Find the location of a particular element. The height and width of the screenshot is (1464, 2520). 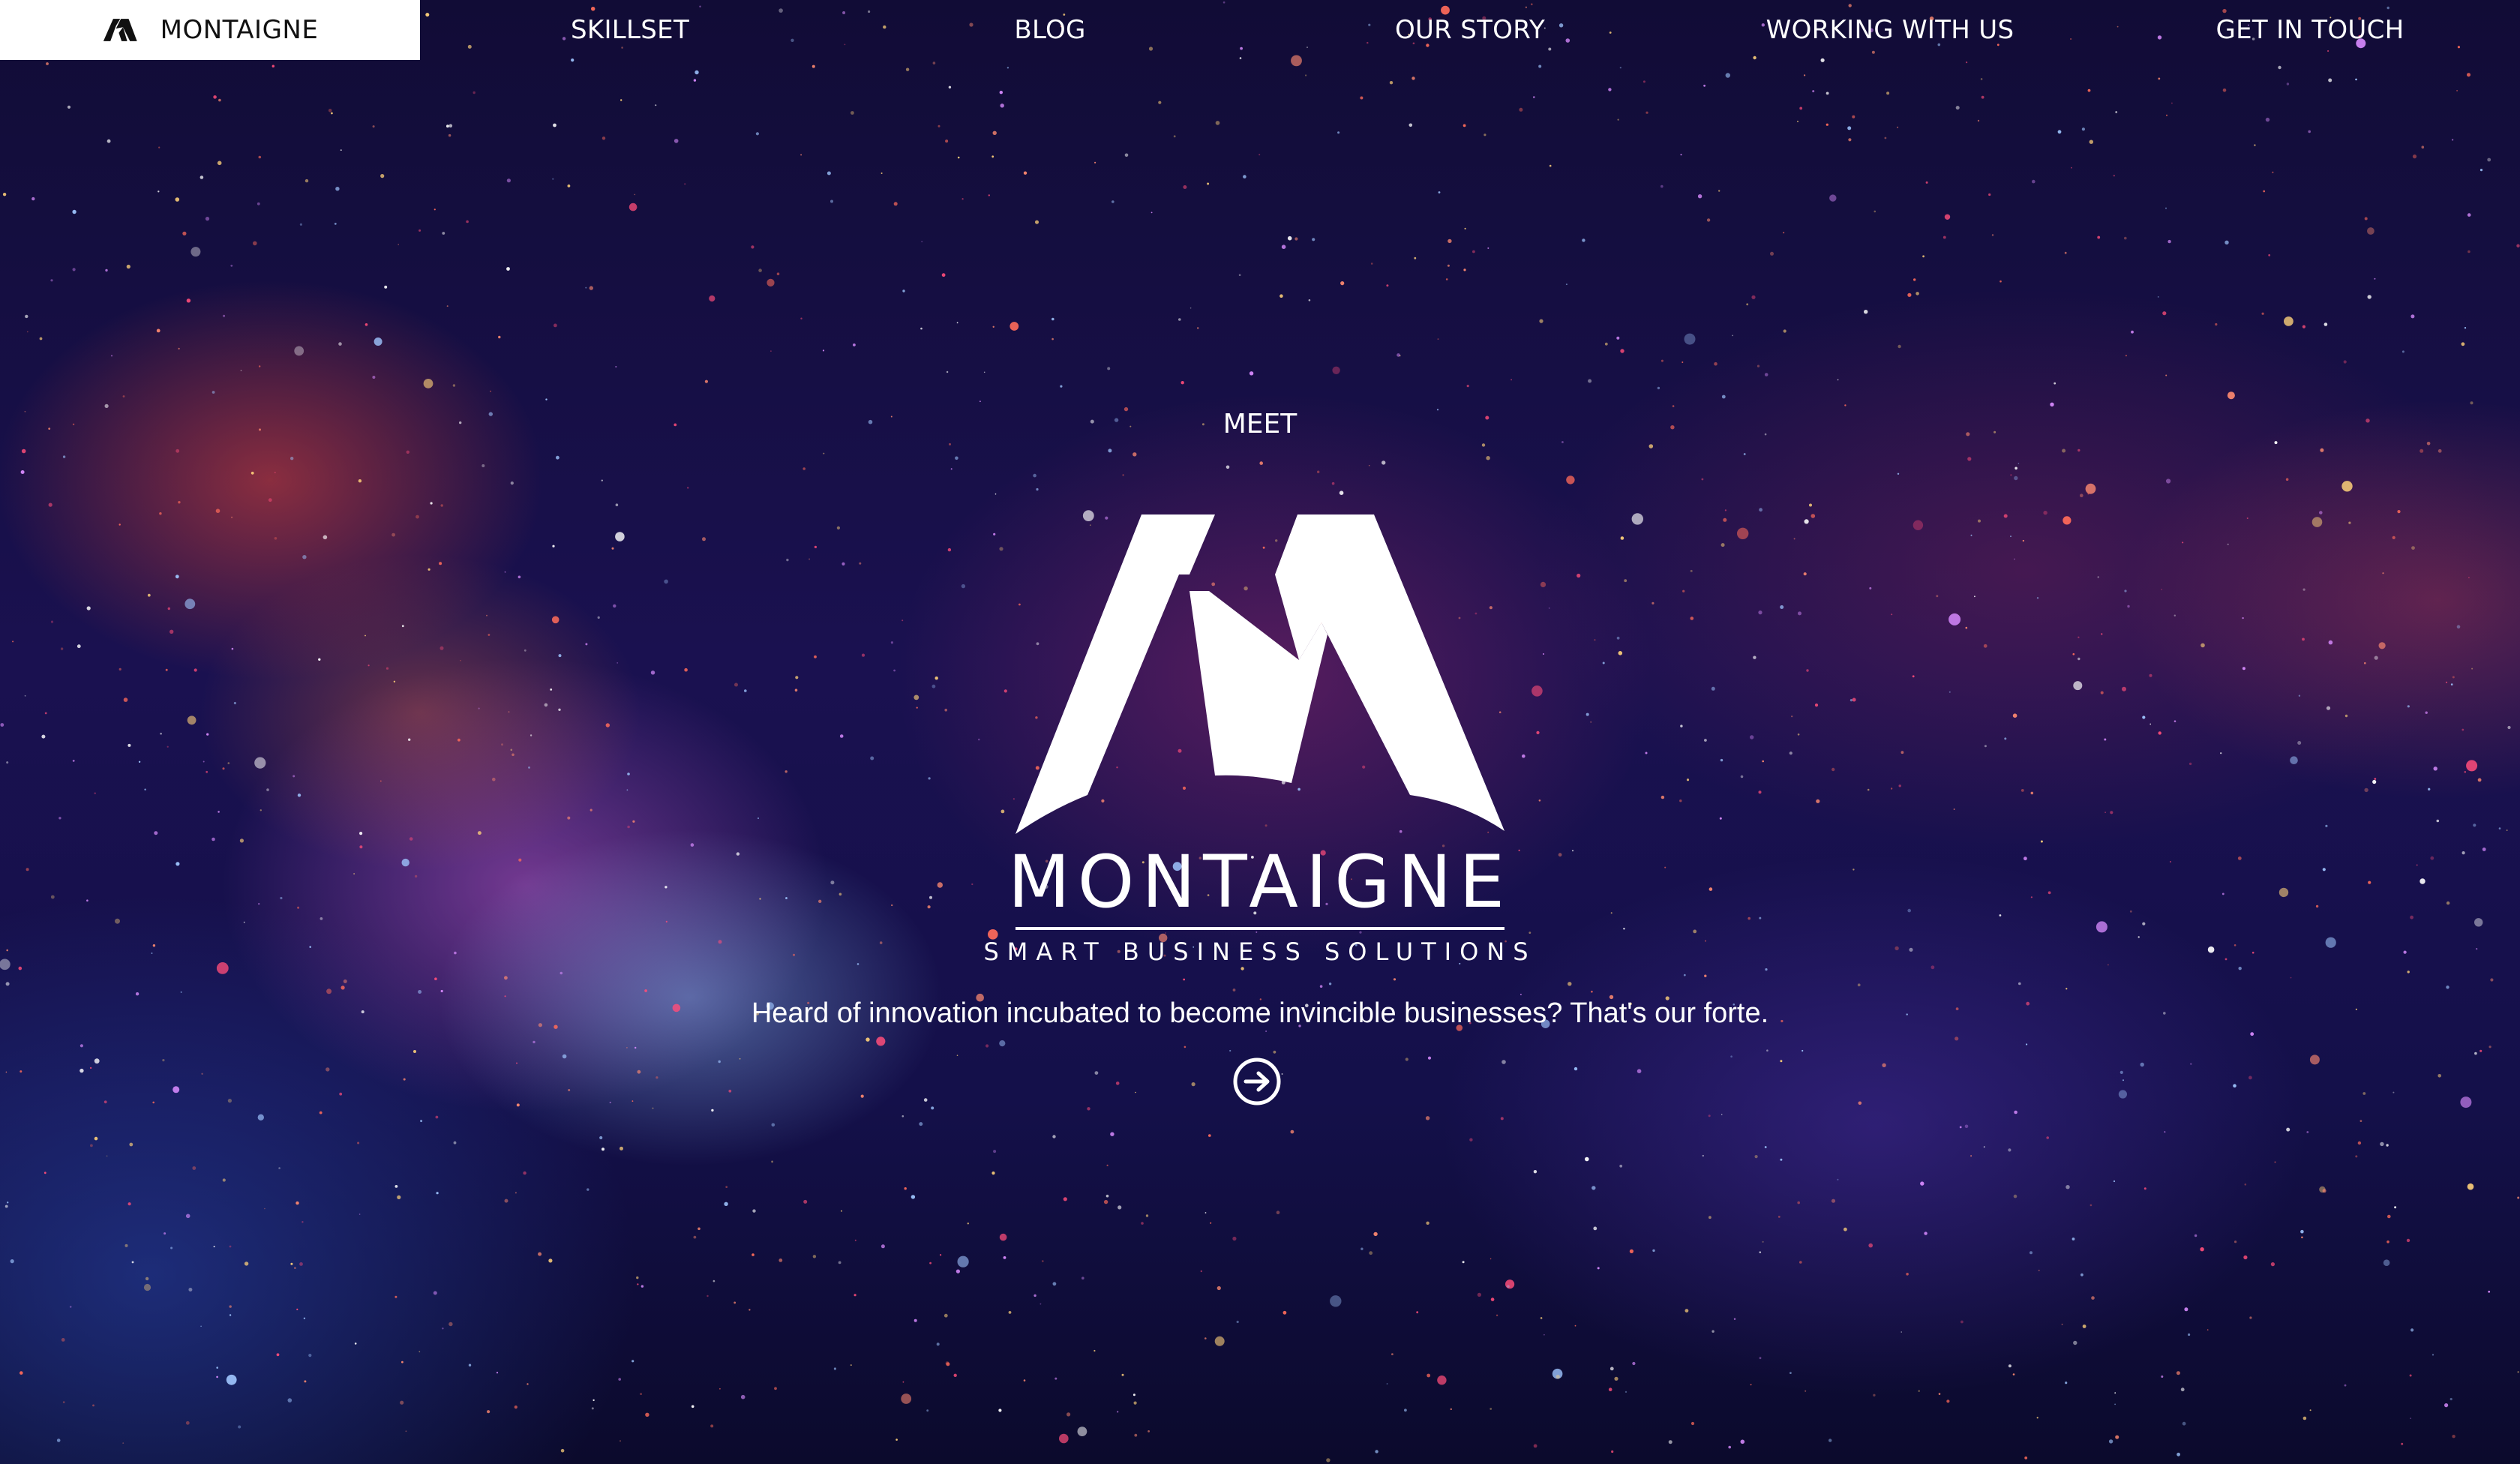

hero-divider is located at coordinates (1260, 928).